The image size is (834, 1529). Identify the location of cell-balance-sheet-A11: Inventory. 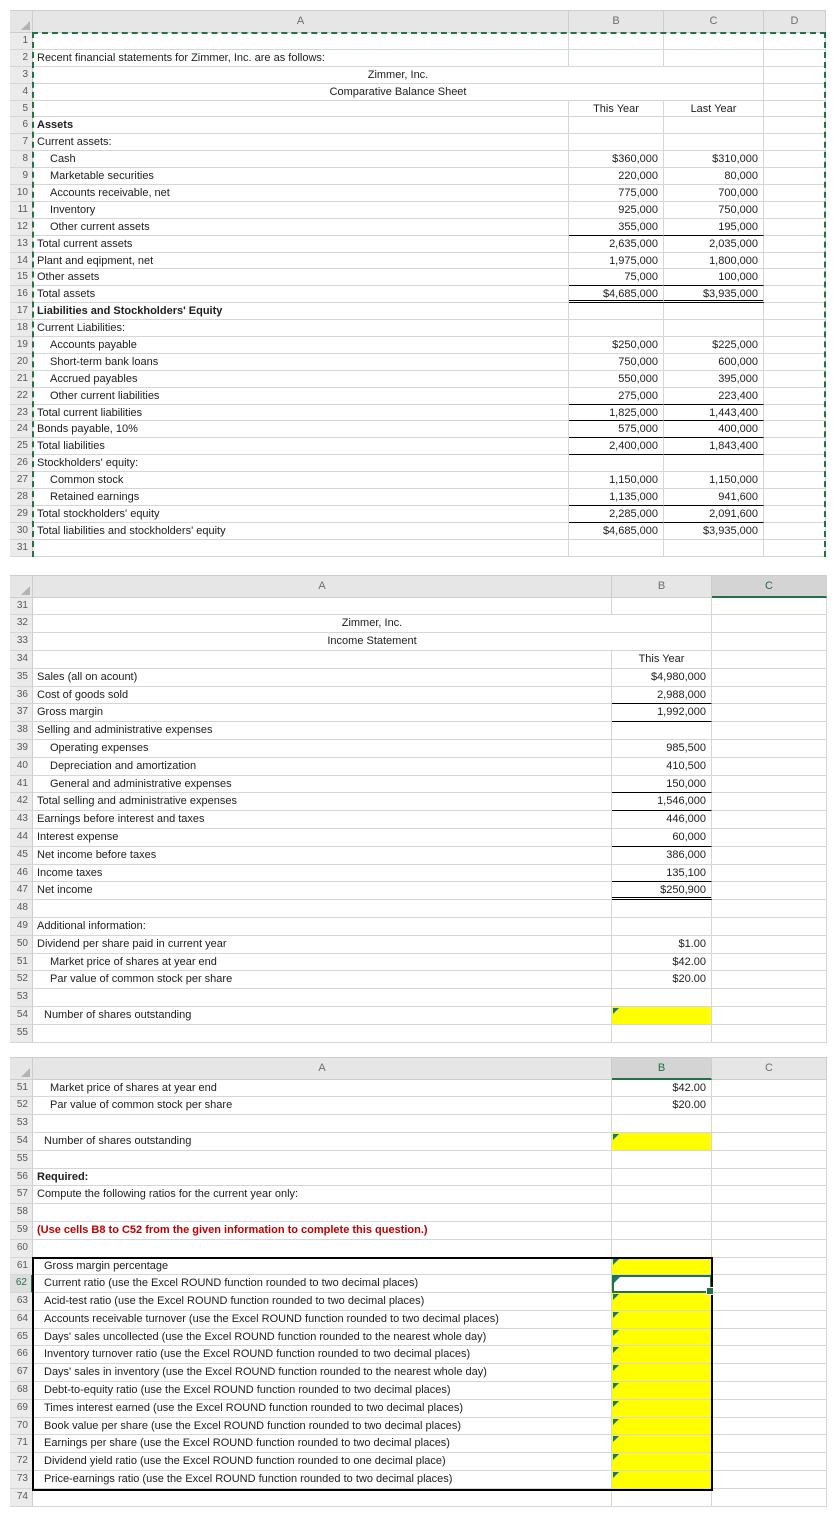
(301, 210).